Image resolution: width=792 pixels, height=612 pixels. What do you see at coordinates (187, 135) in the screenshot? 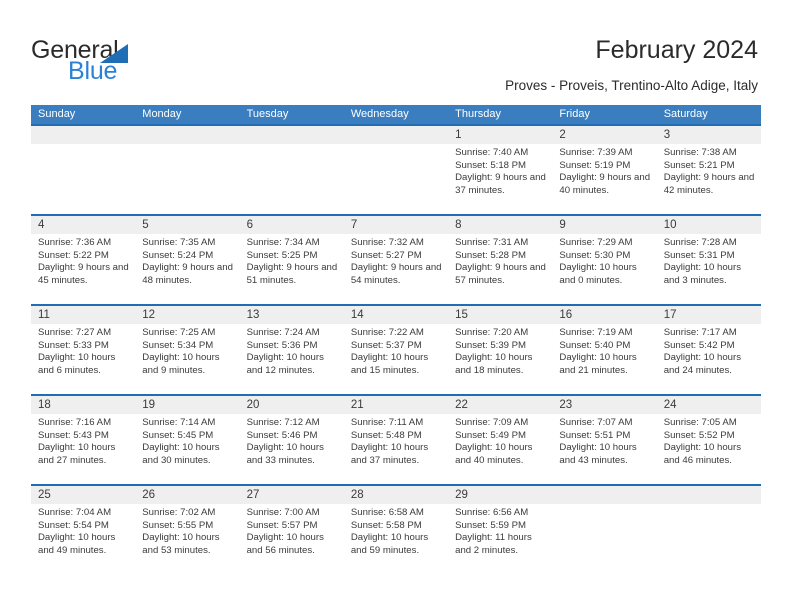
I see `day-number` at bounding box center [187, 135].